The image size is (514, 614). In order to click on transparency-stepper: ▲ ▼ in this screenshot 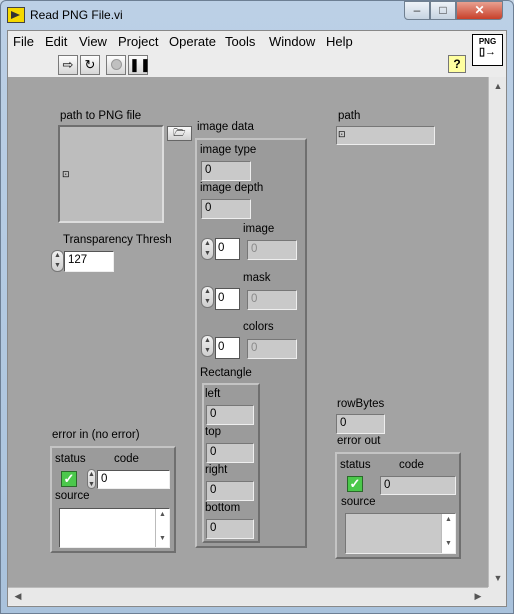, I will do `click(57, 261)`.